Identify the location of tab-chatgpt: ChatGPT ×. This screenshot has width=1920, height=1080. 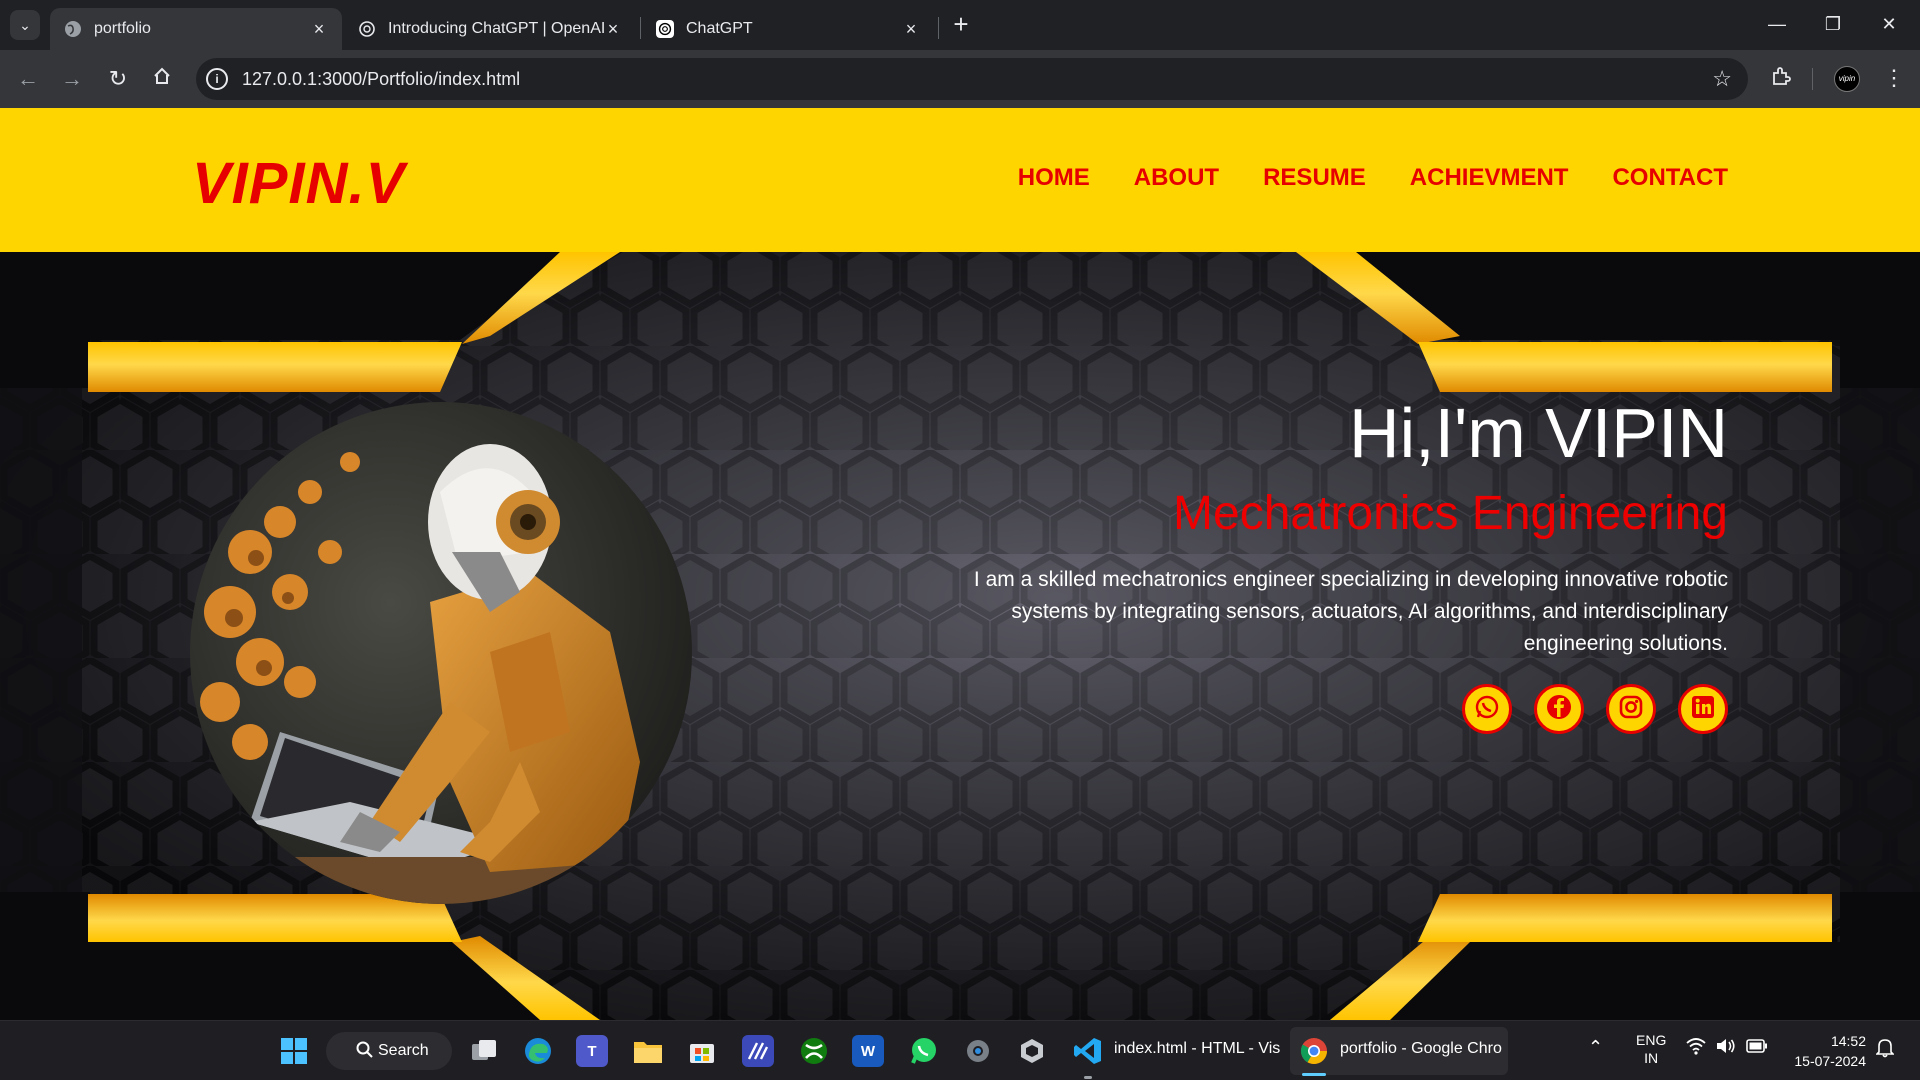
(788, 29).